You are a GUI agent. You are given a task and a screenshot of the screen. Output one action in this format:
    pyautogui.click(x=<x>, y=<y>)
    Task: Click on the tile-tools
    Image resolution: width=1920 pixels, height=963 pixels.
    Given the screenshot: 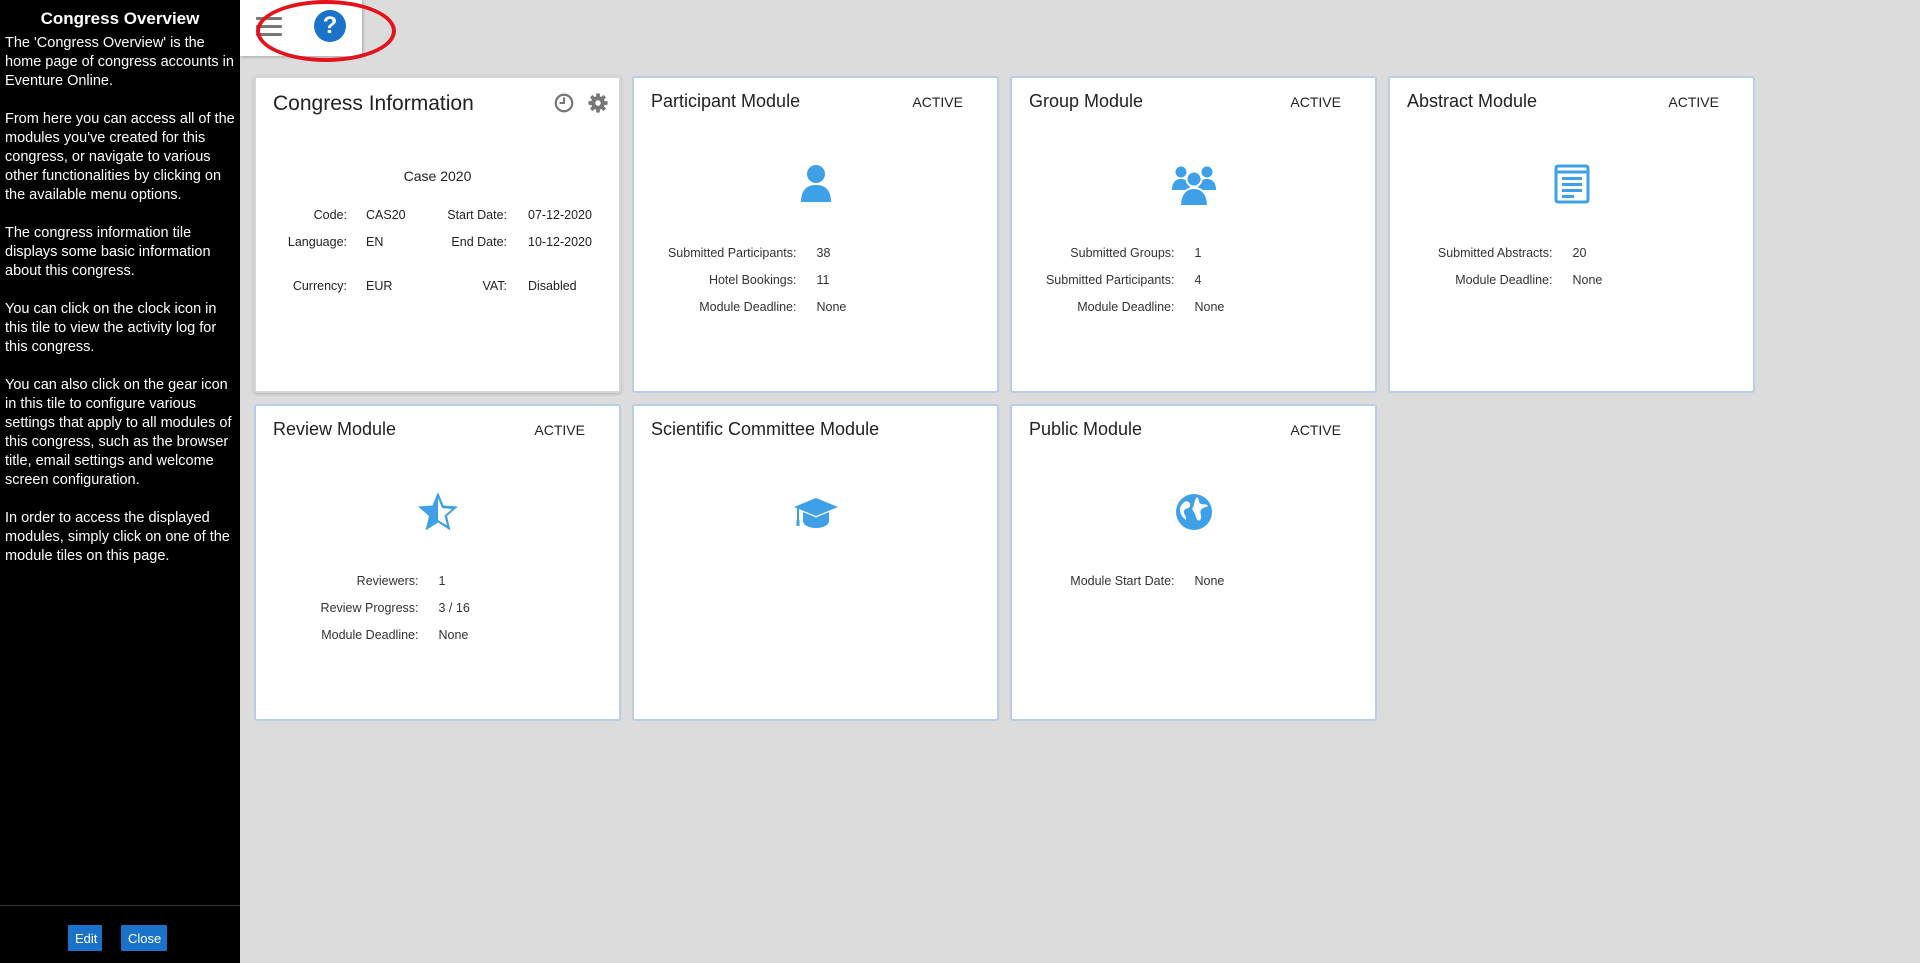 What is the action you would take?
    pyautogui.click(x=577, y=103)
    